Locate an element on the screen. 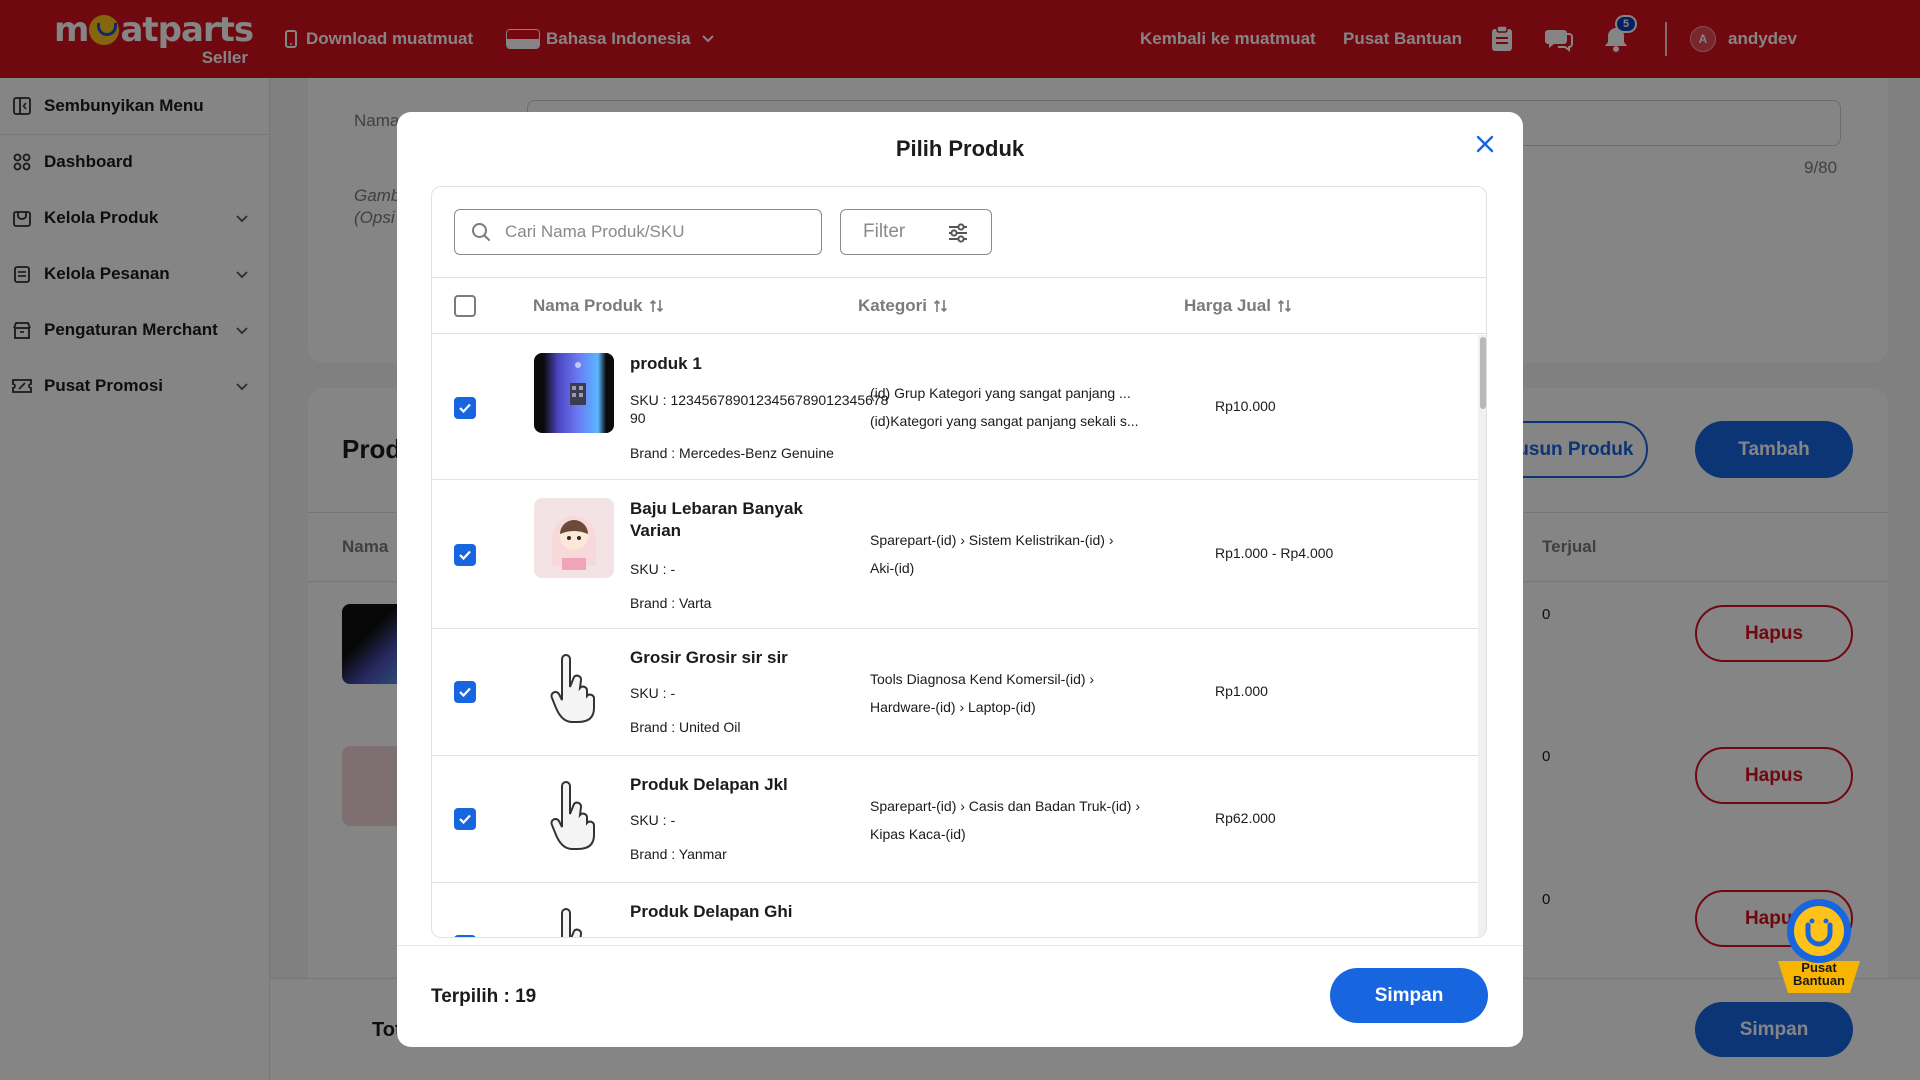 The image size is (1920, 1080). product-name: Produk Delapan Ghi is located at coordinates (711, 911).